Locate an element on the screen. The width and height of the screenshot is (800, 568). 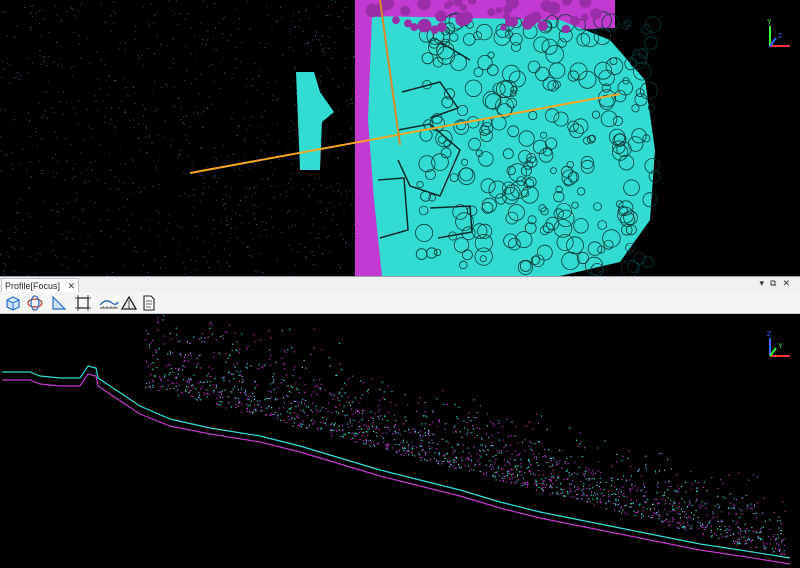
slope-icon is located at coordinates (59, 303).